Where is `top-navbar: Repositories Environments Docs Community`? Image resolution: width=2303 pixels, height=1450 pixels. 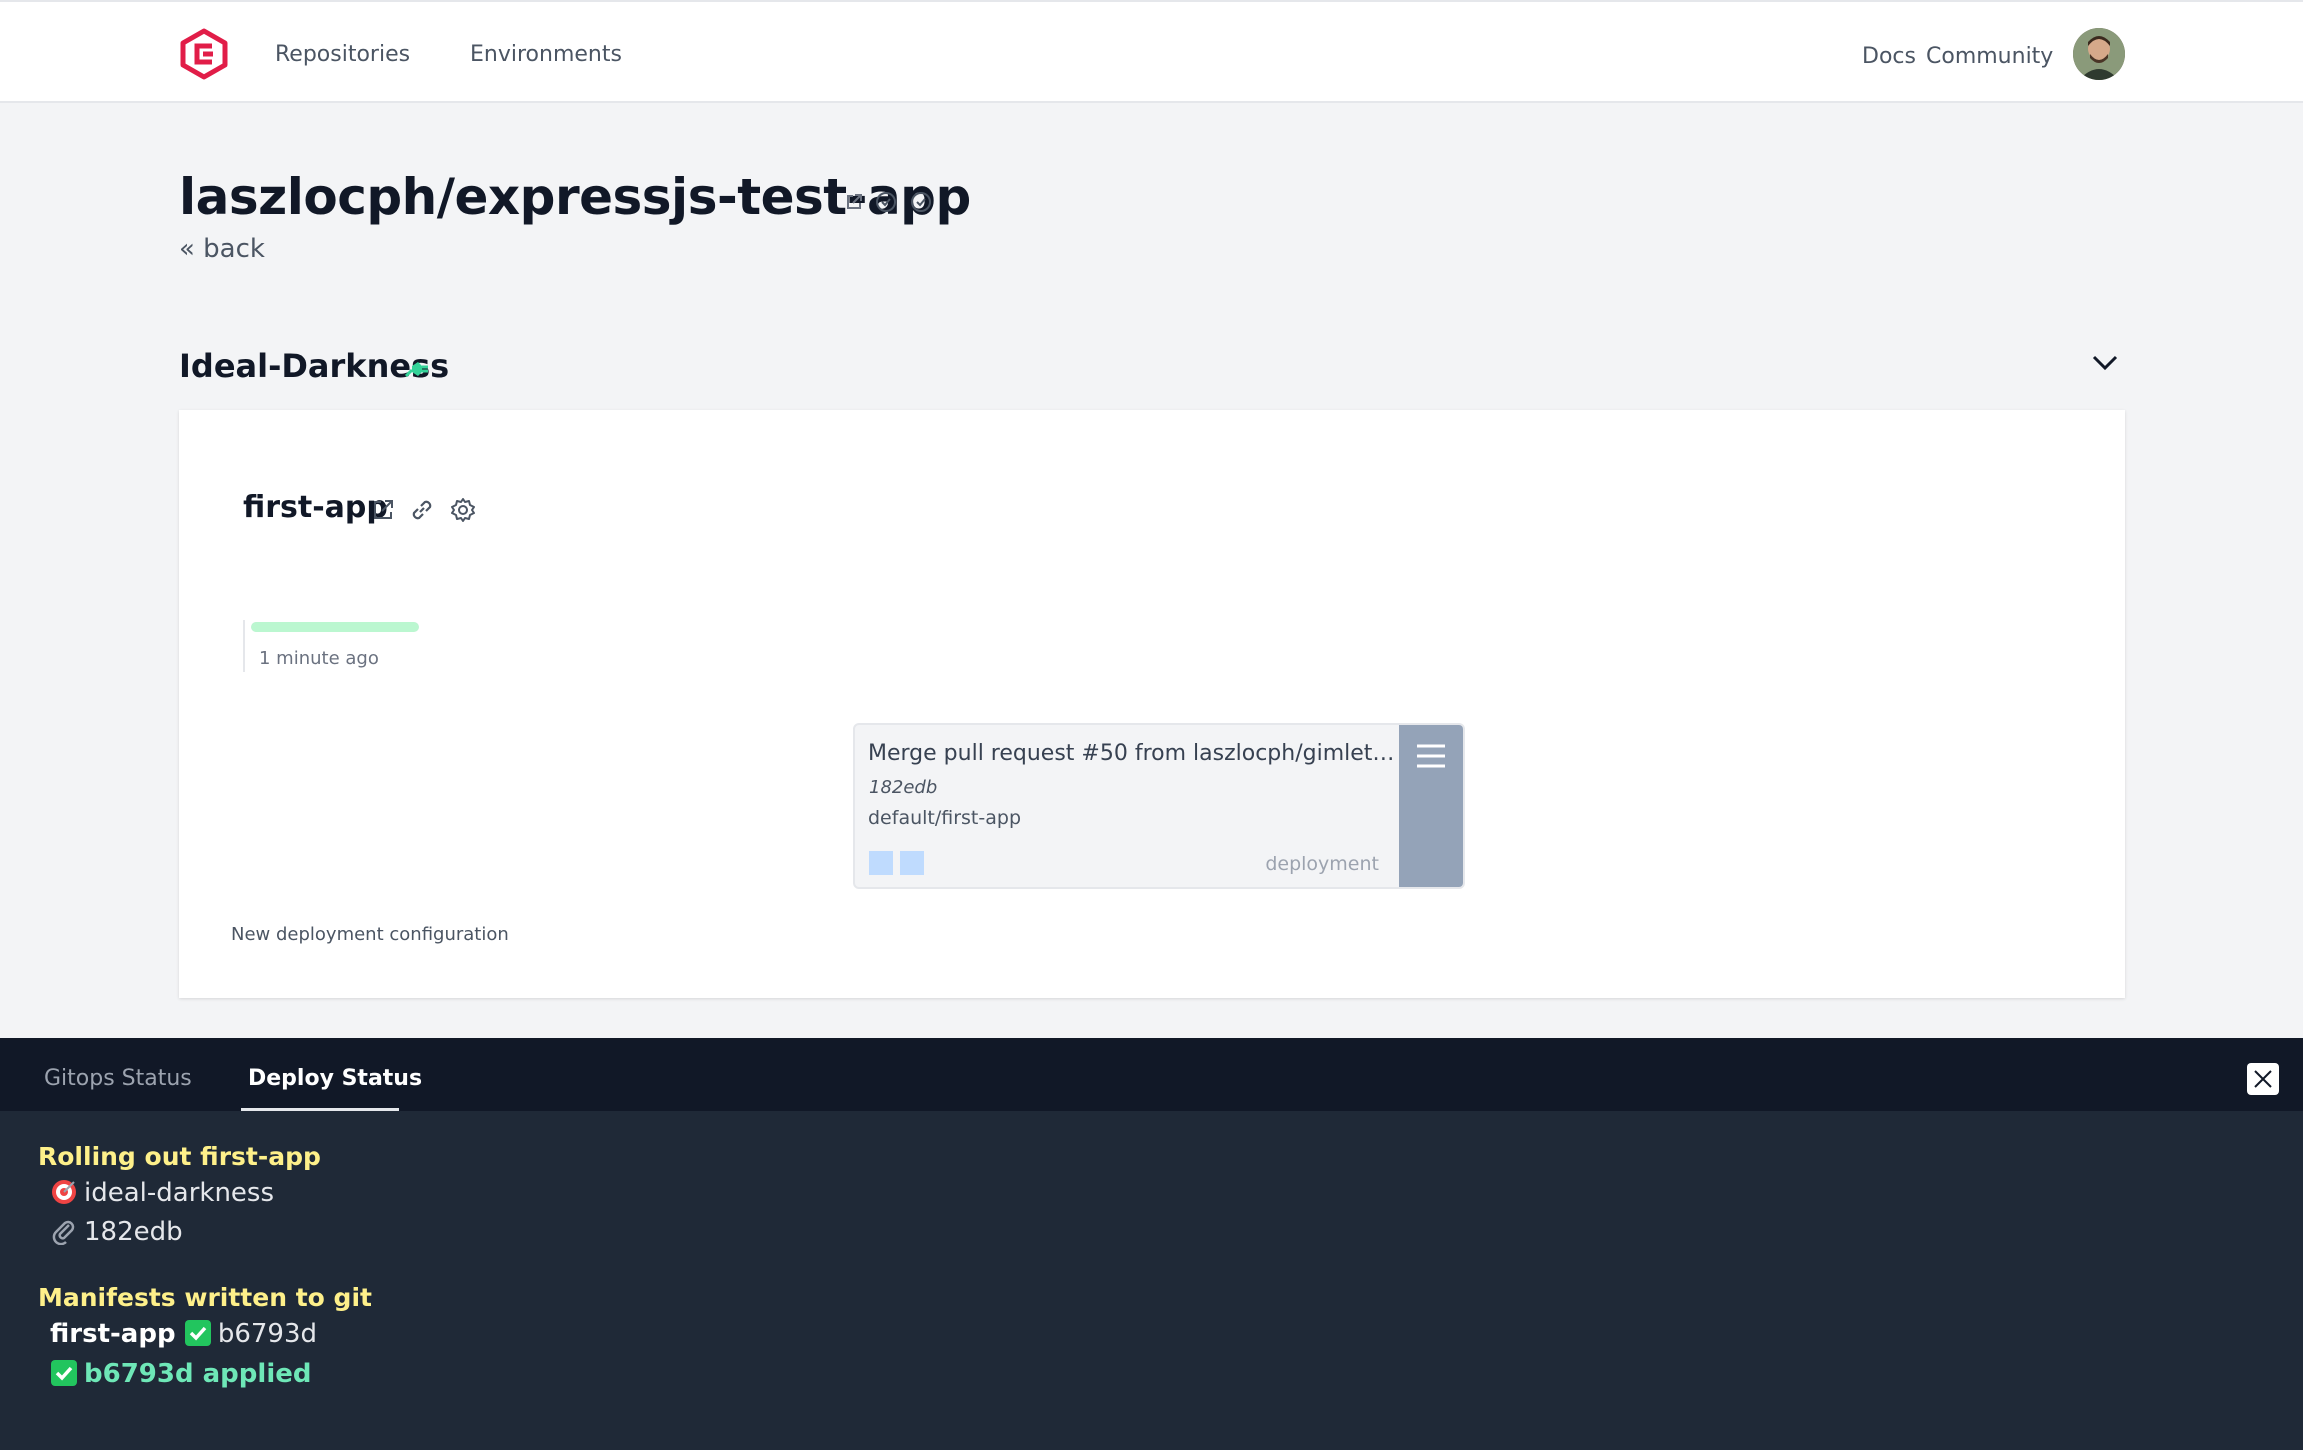
top-navbar: Repositories Environments Docs Community is located at coordinates (1151, 51).